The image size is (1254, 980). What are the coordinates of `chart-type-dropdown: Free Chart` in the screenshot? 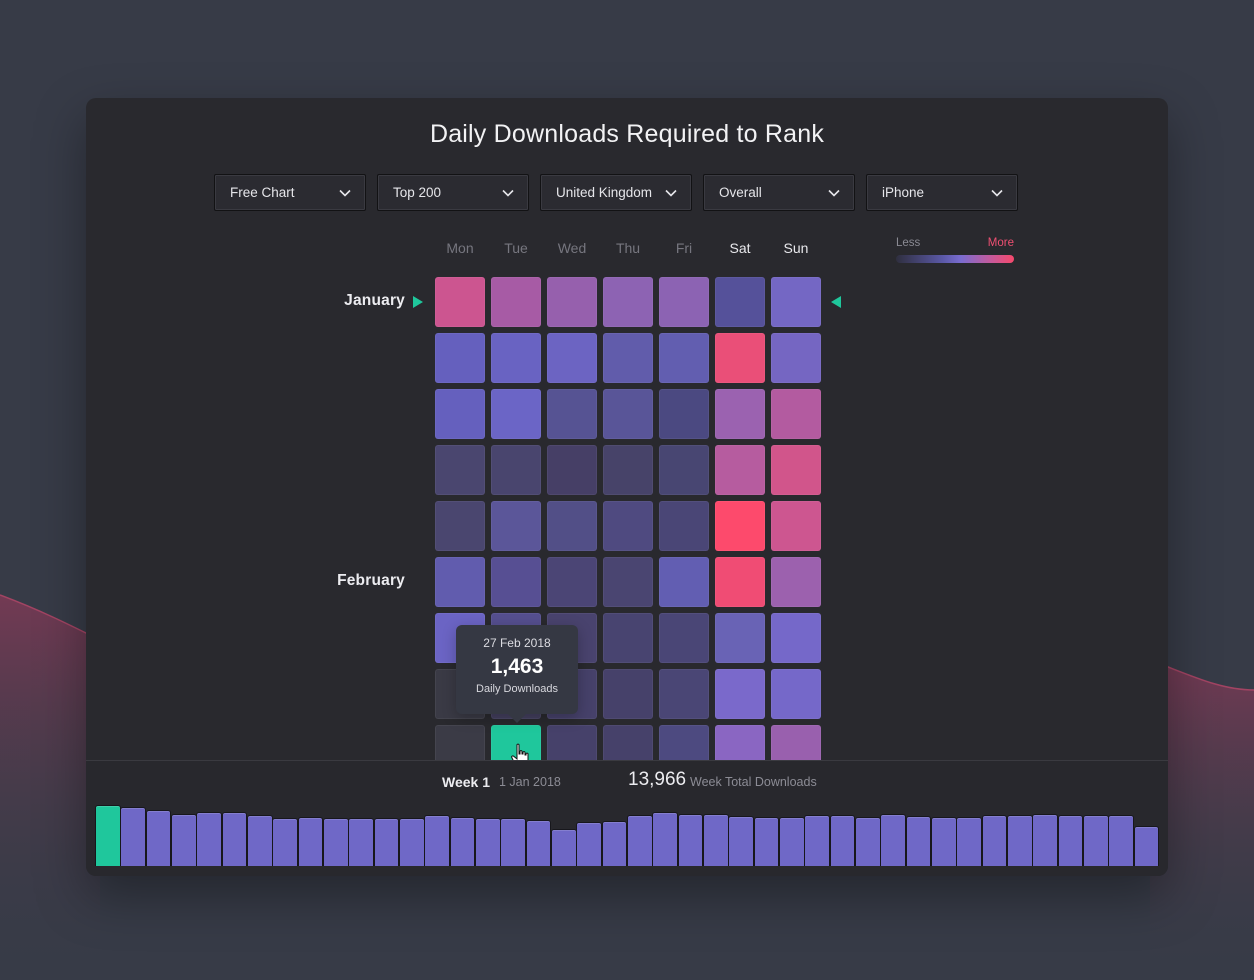 It's located at (290, 192).